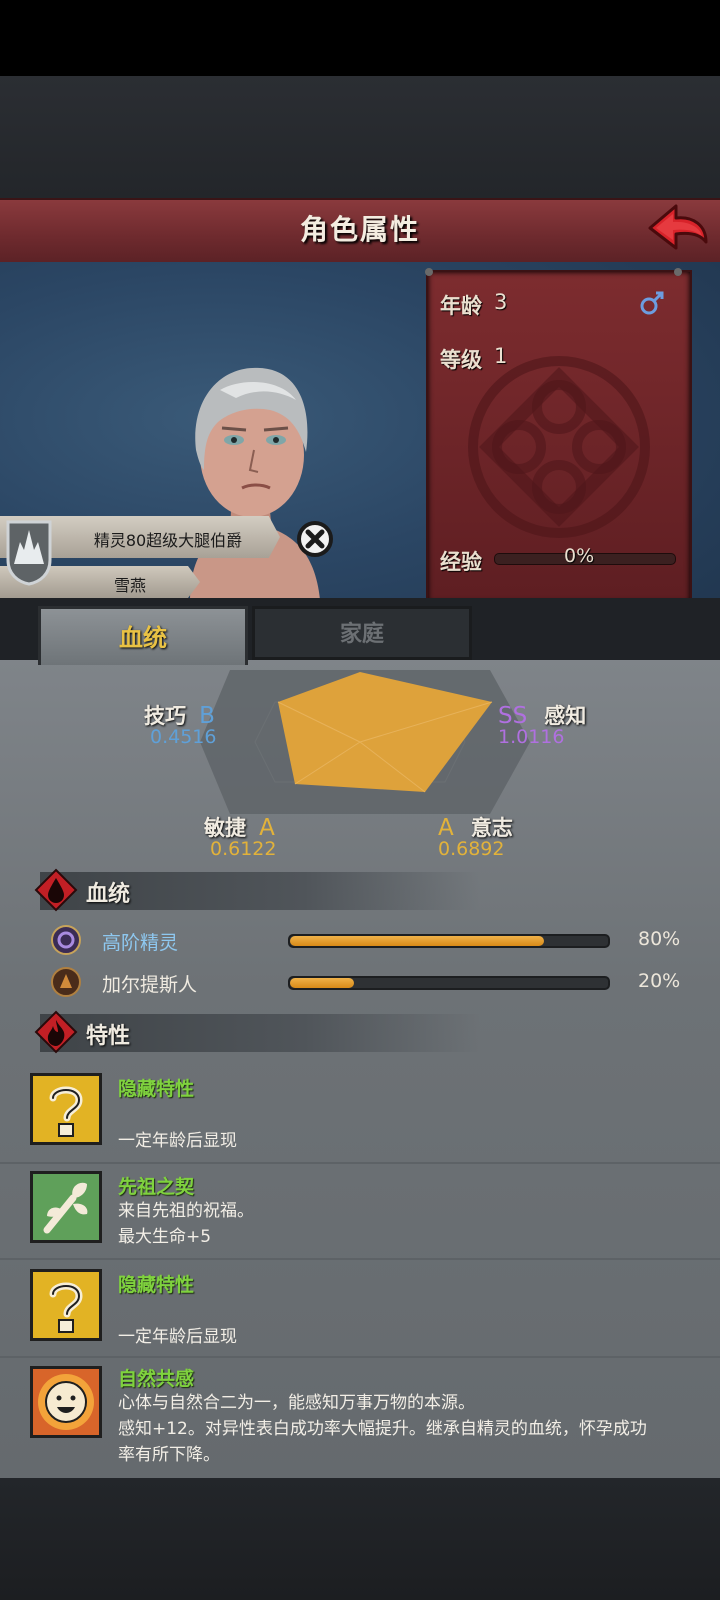  What do you see at coordinates (659, 939) in the screenshot?
I see `bloodline-percent: 80%` at bounding box center [659, 939].